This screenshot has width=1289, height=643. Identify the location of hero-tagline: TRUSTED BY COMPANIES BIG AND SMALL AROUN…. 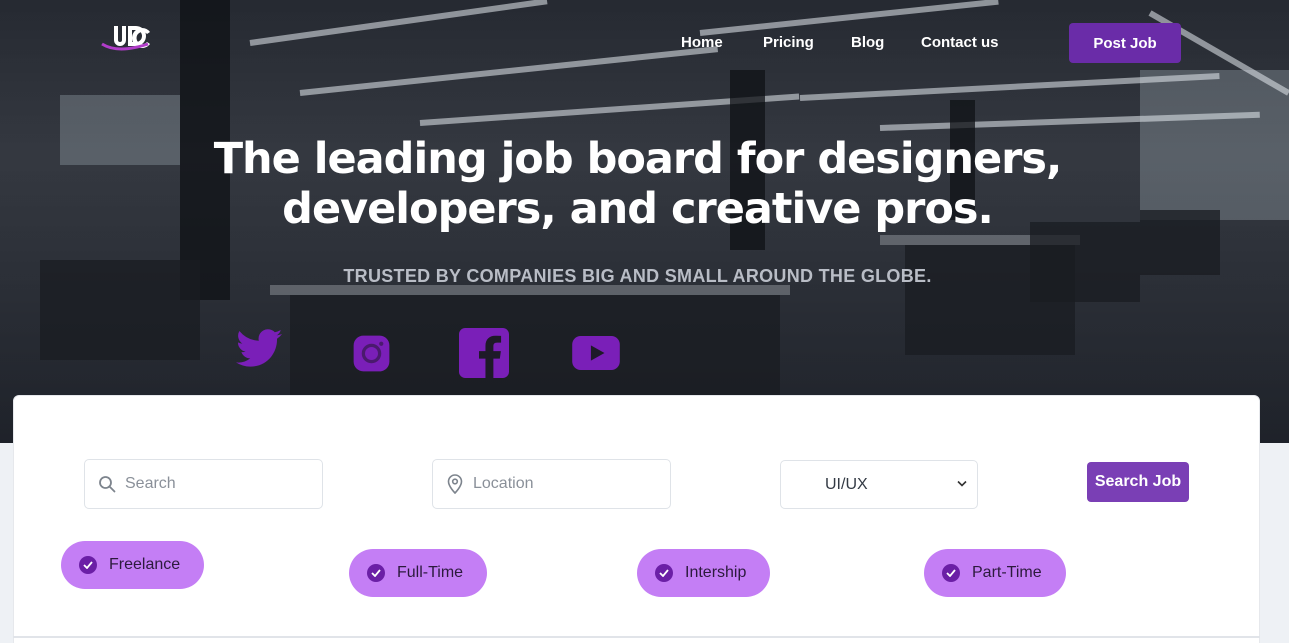
(637, 276).